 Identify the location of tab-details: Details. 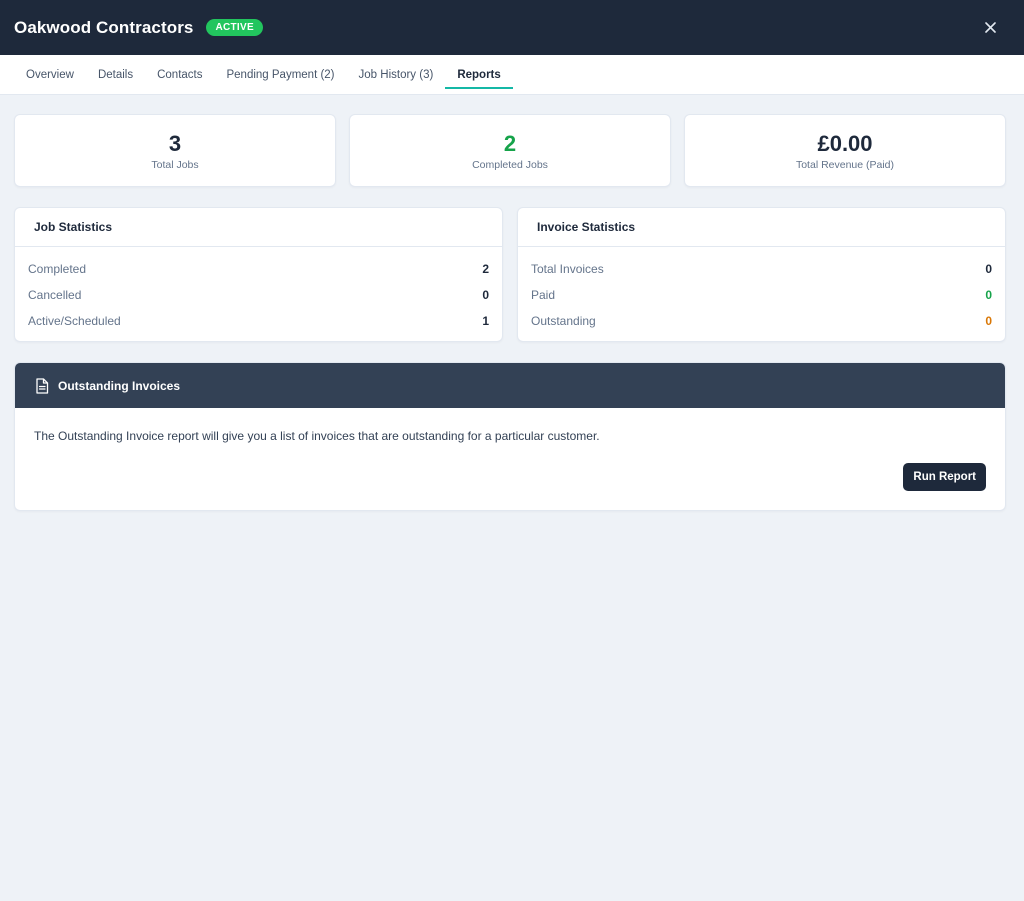
(115, 74).